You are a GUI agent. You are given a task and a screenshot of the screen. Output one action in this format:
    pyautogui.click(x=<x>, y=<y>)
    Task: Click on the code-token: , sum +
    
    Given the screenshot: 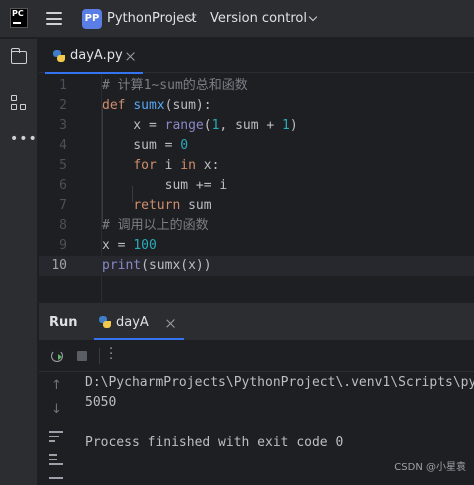 What is the action you would take?
    pyautogui.click(x=251, y=125)
    